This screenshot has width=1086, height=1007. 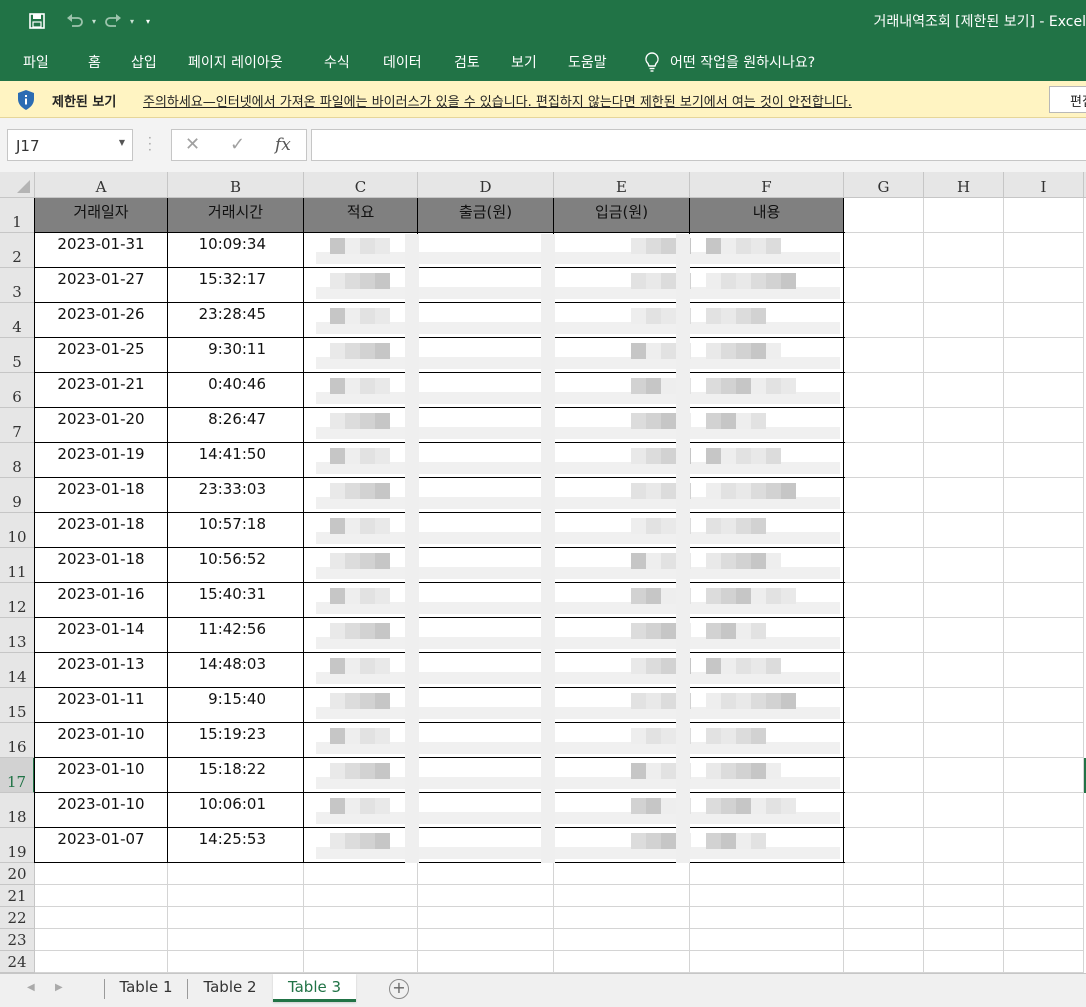 I want to click on cell-g9, so click(x=884, y=495).